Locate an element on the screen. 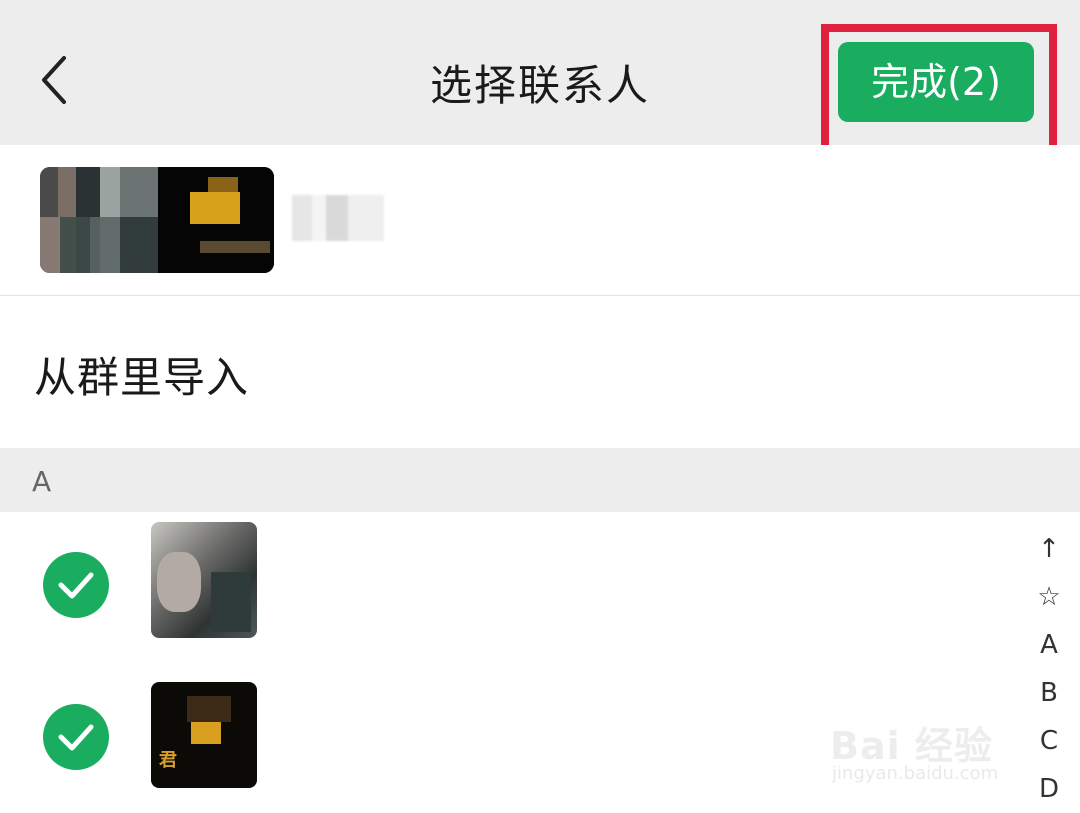 The image size is (1080, 813). group-avatar is located at coordinates (157, 220).